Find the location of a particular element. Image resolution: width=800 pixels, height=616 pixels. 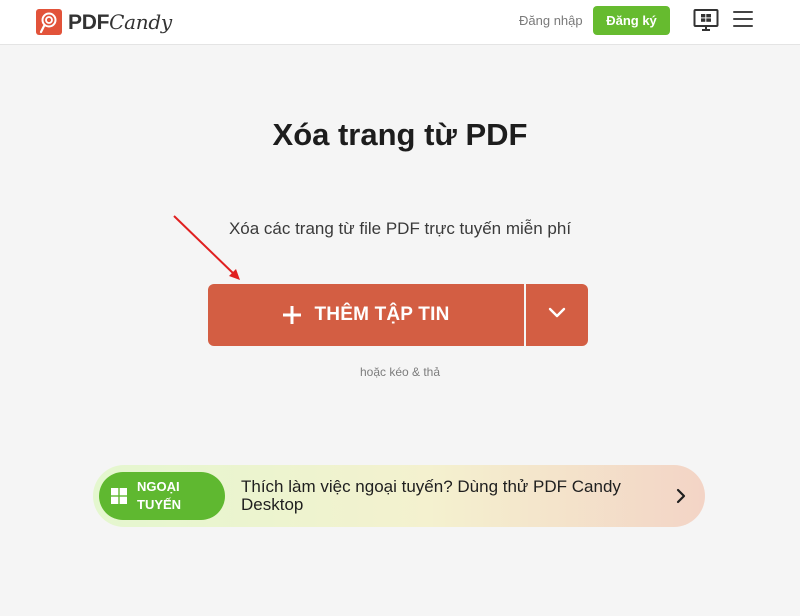

hamburger-menu-icon is located at coordinates (743, 20).